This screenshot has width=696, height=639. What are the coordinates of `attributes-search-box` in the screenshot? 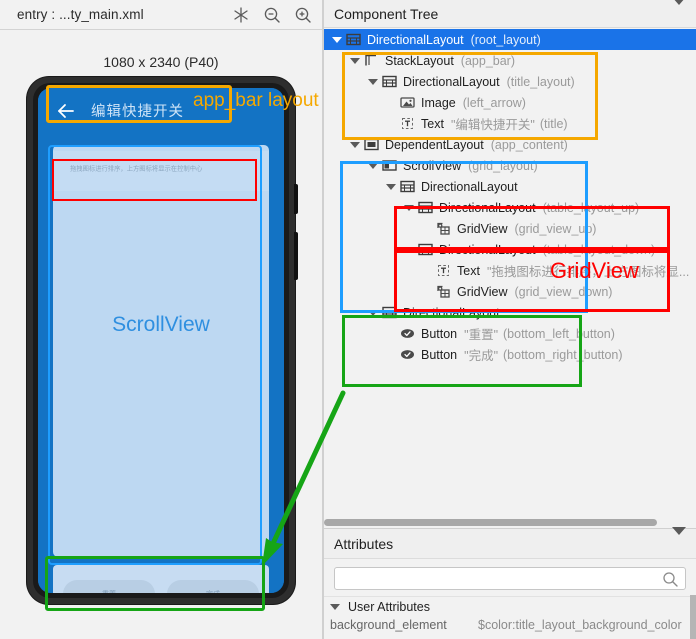 It's located at (510, 578).